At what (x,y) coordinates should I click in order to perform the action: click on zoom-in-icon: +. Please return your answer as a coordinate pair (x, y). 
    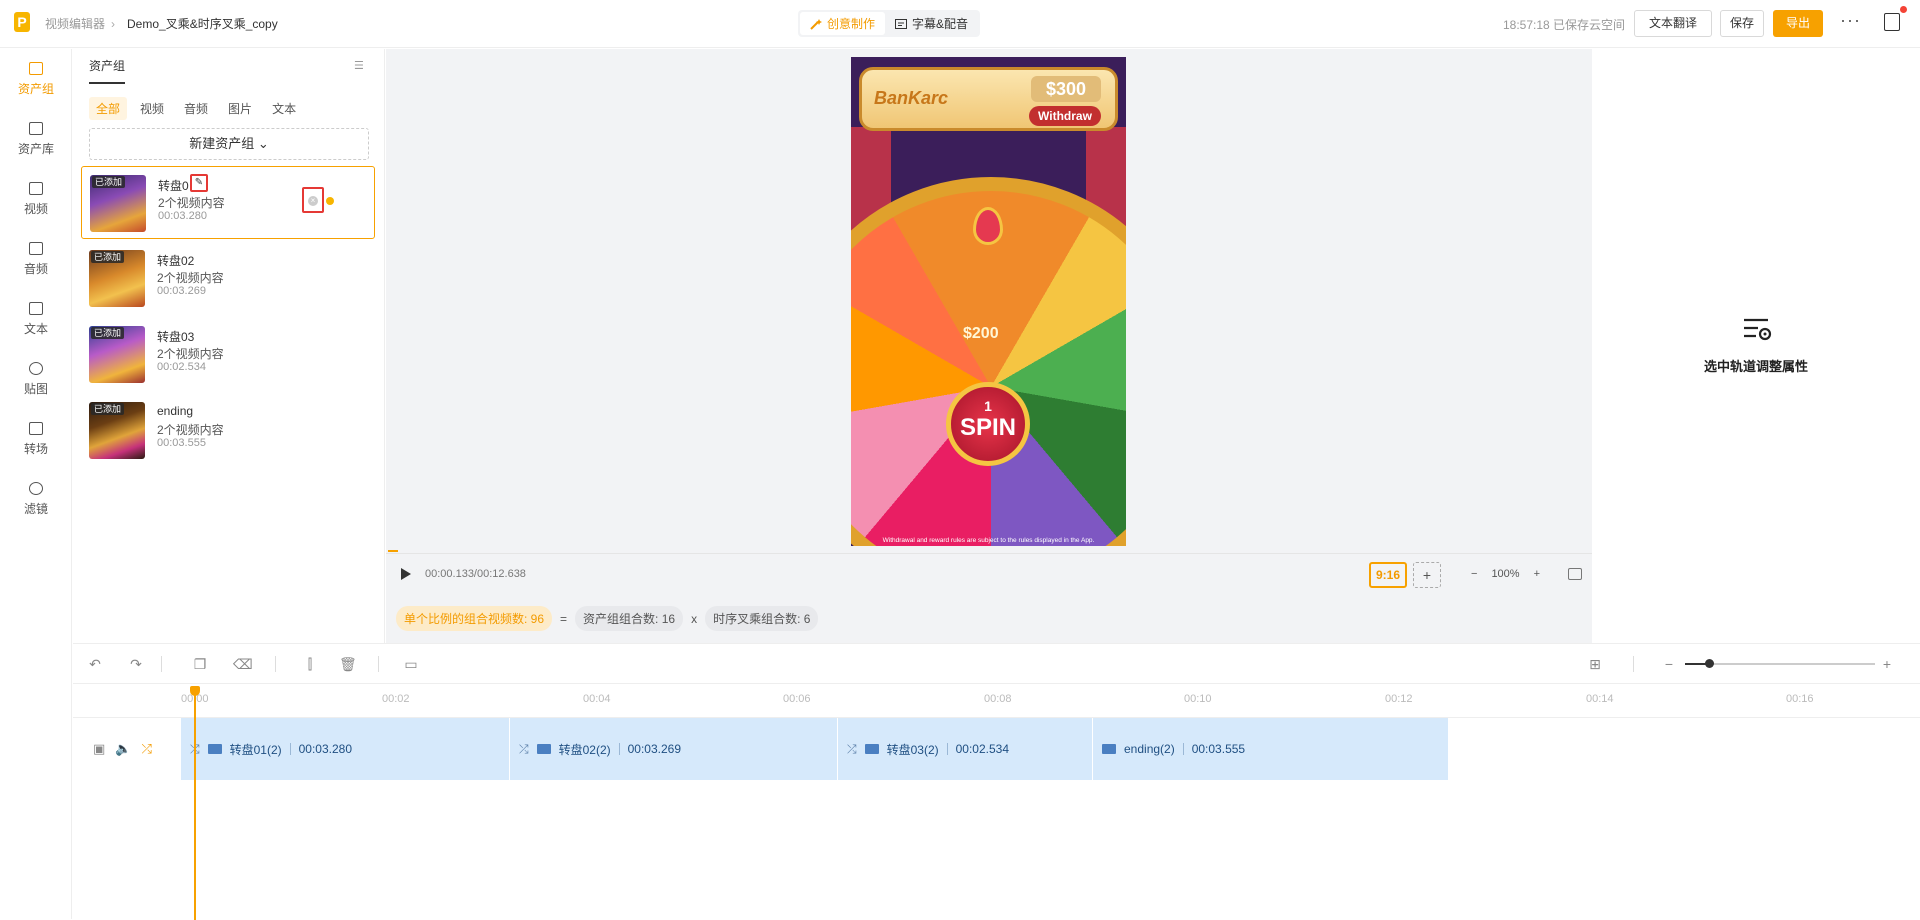
    Looking at the image, I should click on (1537, 574).